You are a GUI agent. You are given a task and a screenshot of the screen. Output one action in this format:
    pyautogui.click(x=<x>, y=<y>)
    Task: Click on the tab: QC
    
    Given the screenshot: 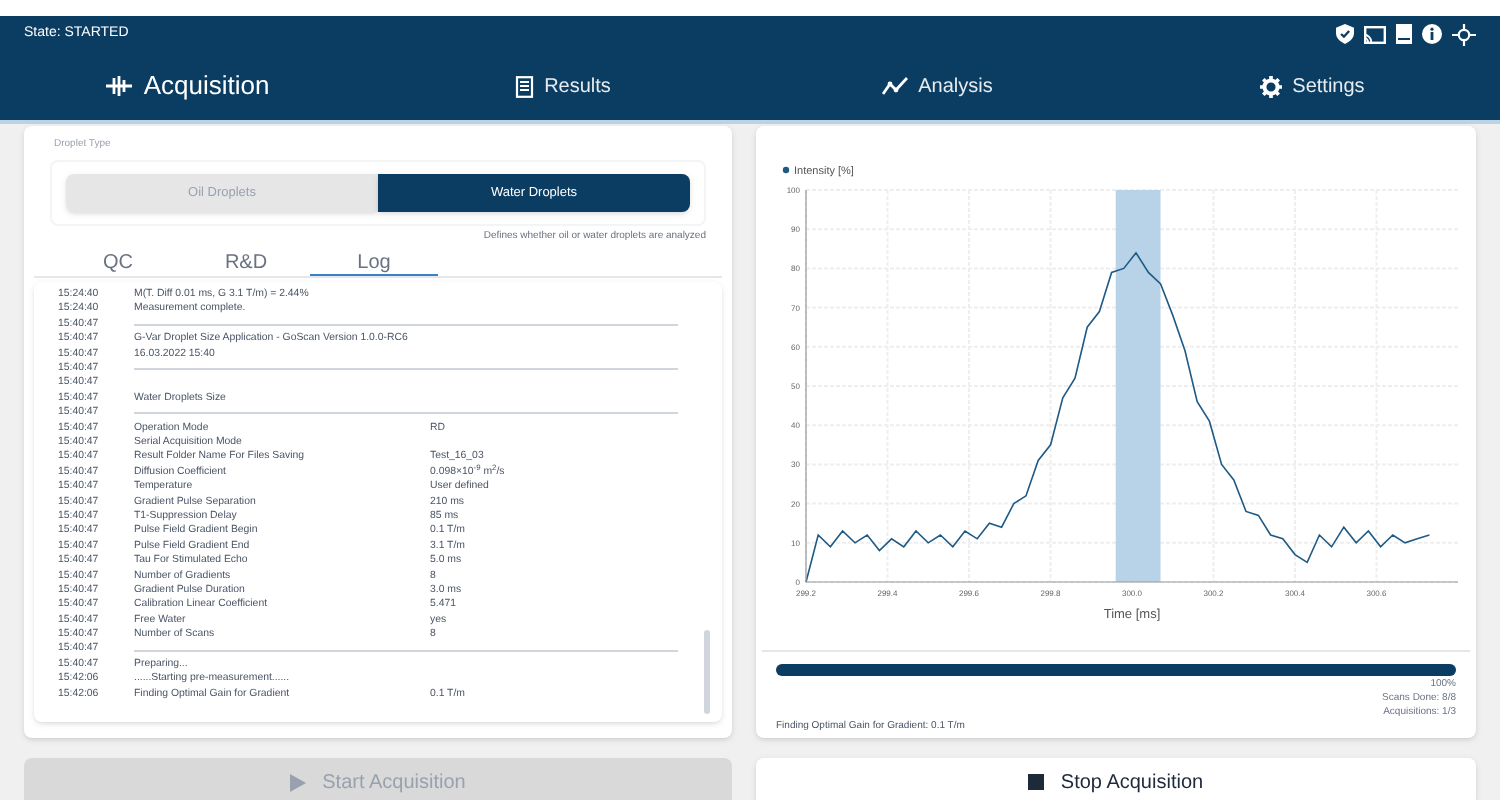 What is the action you would take?
    pyautogui.click(x=118, y=262)
    